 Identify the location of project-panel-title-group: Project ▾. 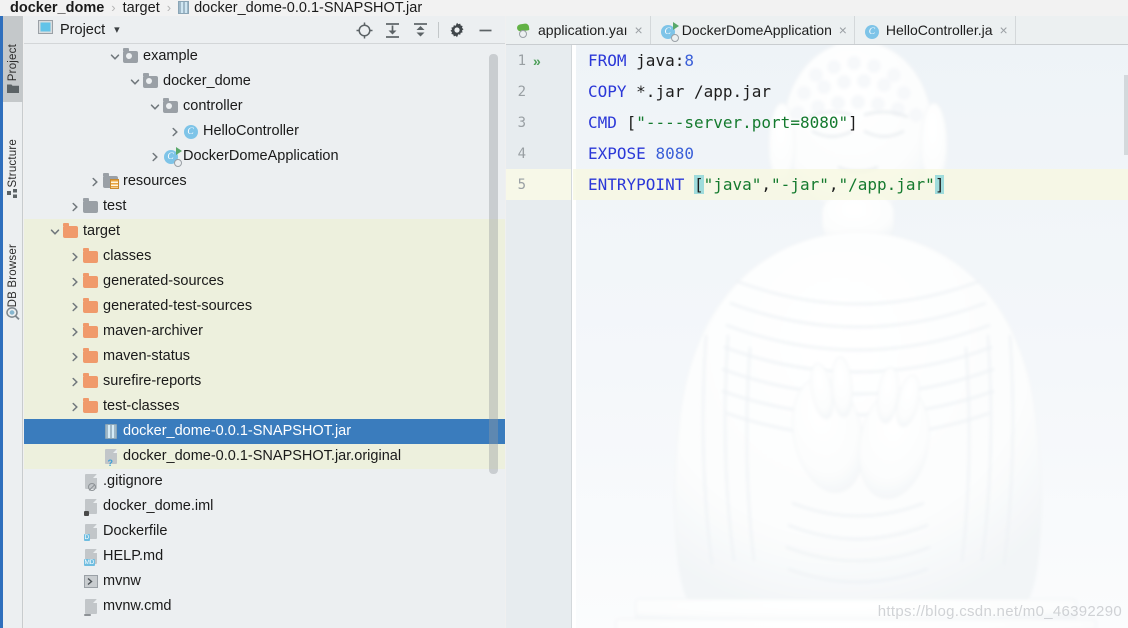
(72, 29).